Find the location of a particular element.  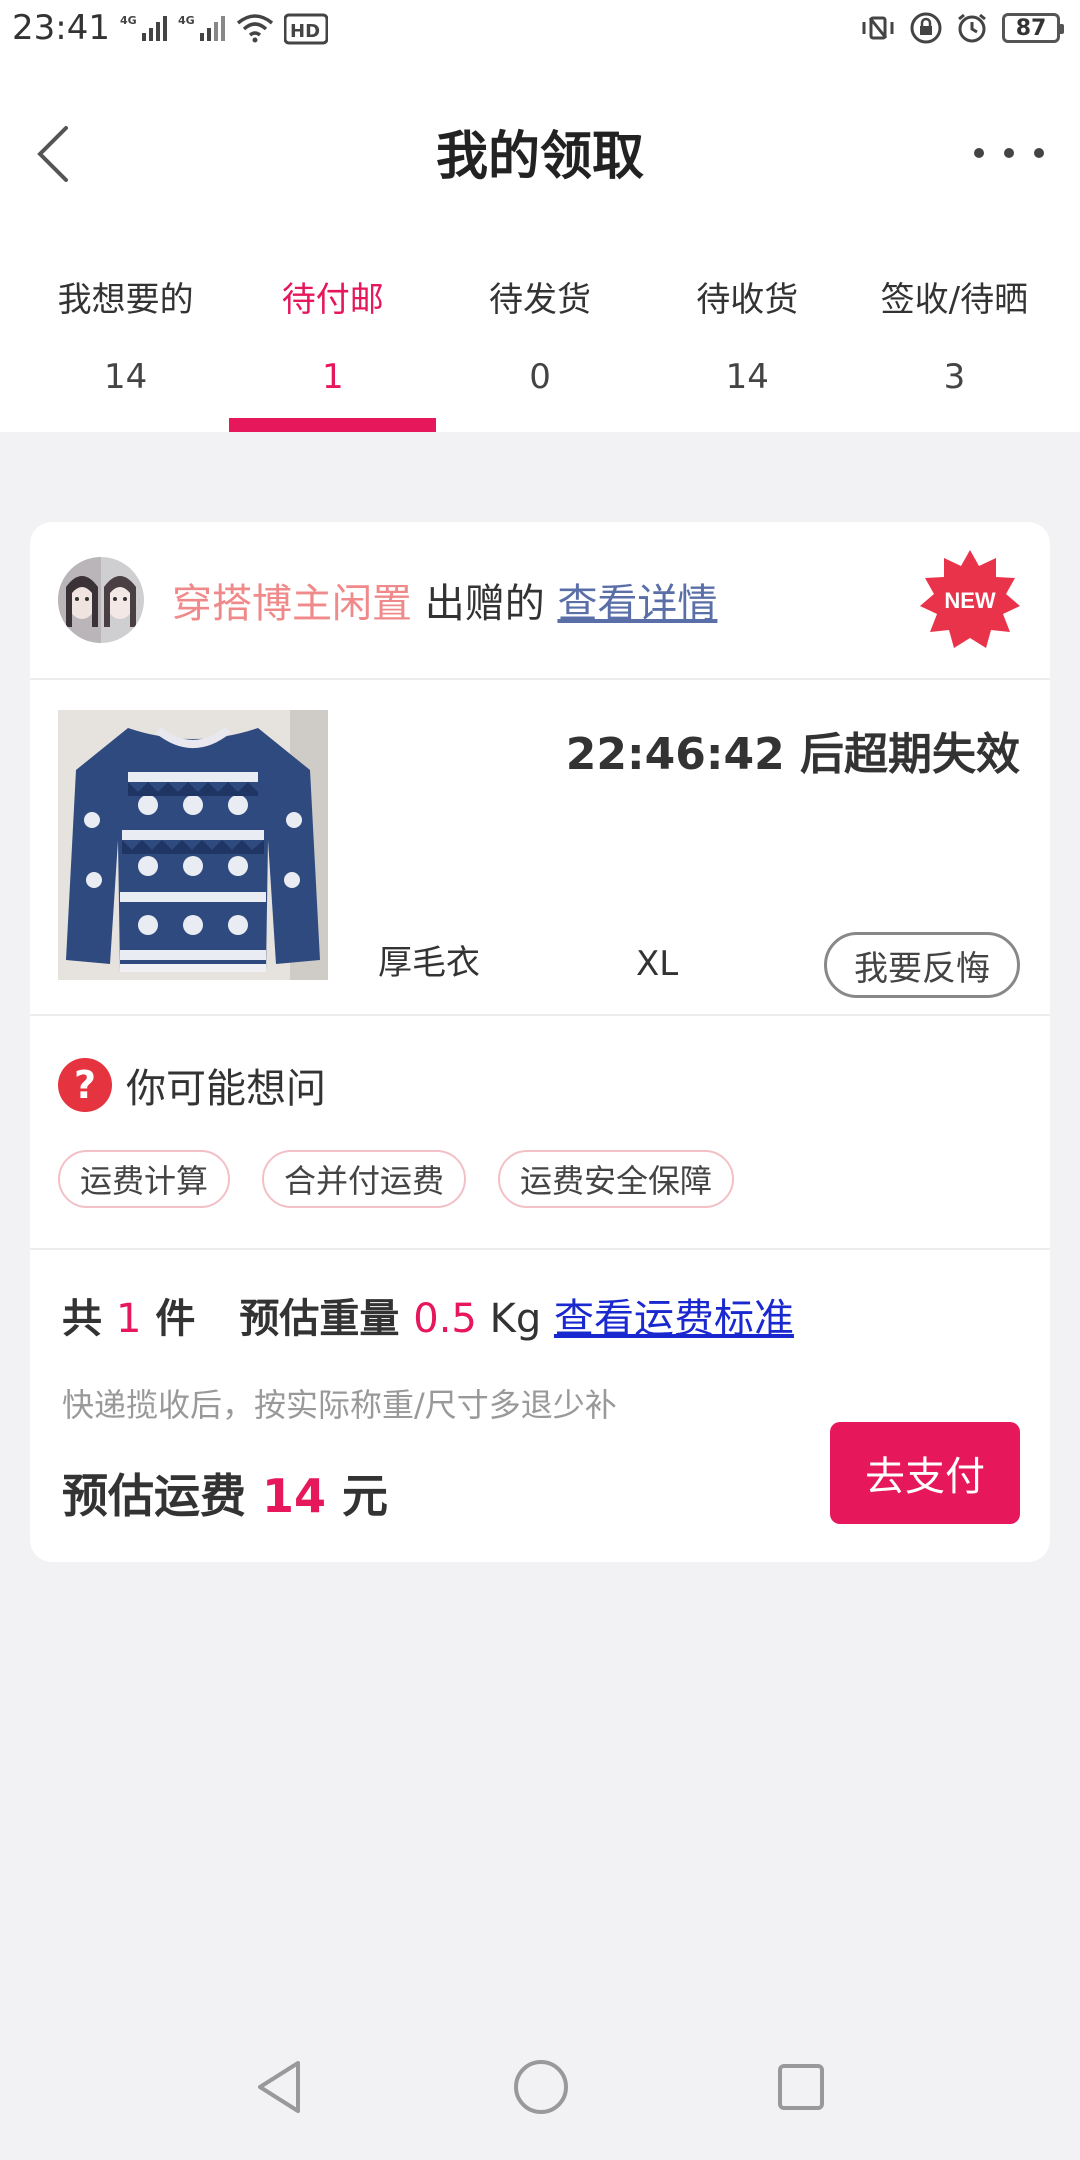

tab-count: 0 is located at coordinates (540, 377).